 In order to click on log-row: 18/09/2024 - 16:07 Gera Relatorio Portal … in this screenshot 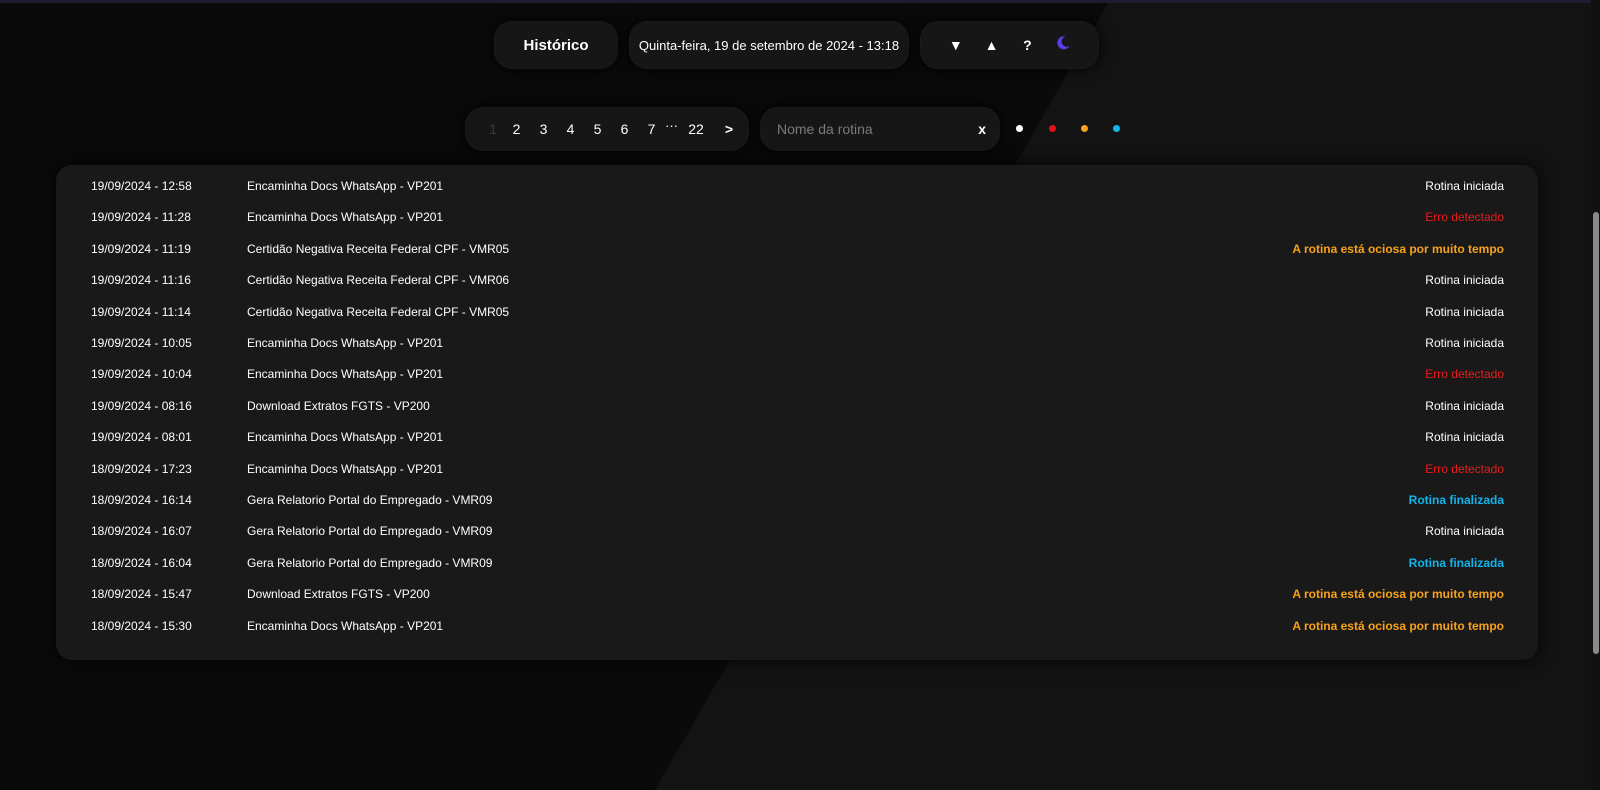, I will do `click(797, 531)`.